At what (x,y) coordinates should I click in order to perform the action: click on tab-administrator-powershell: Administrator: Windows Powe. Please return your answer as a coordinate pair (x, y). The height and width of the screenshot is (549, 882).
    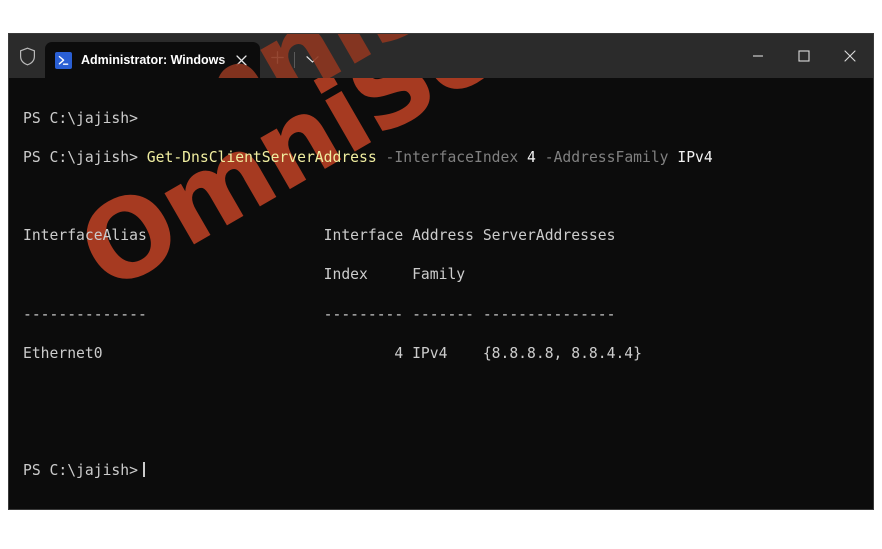
    Looking at the image, I should click on (152, 60).